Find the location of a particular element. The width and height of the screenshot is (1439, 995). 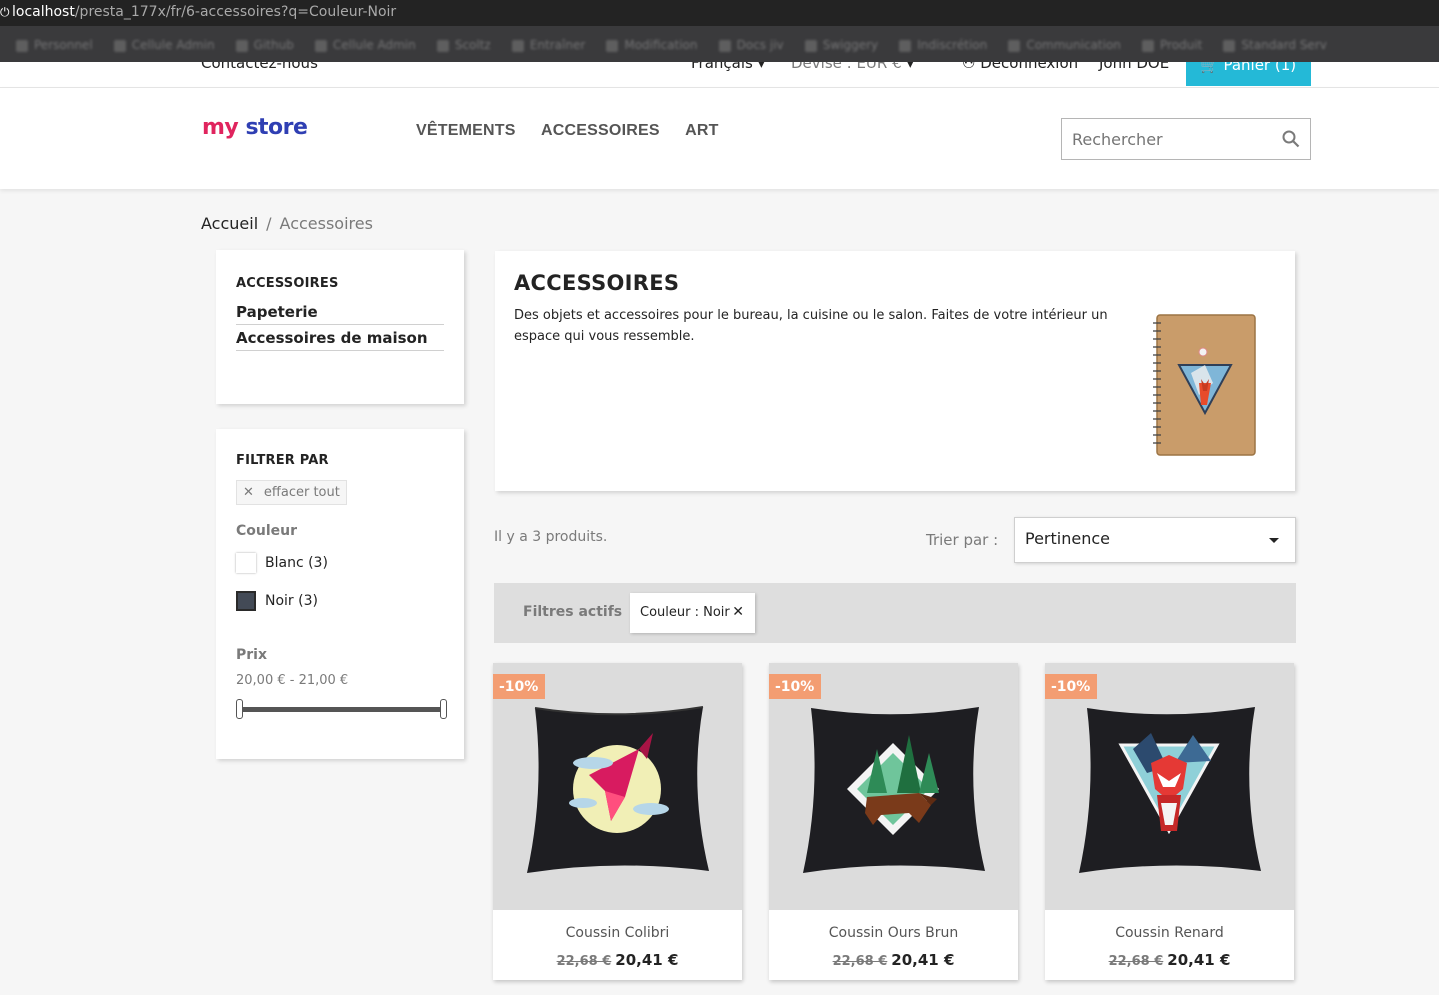

breadcrumb-current: Accessoires is located at coordinates (326, 223).